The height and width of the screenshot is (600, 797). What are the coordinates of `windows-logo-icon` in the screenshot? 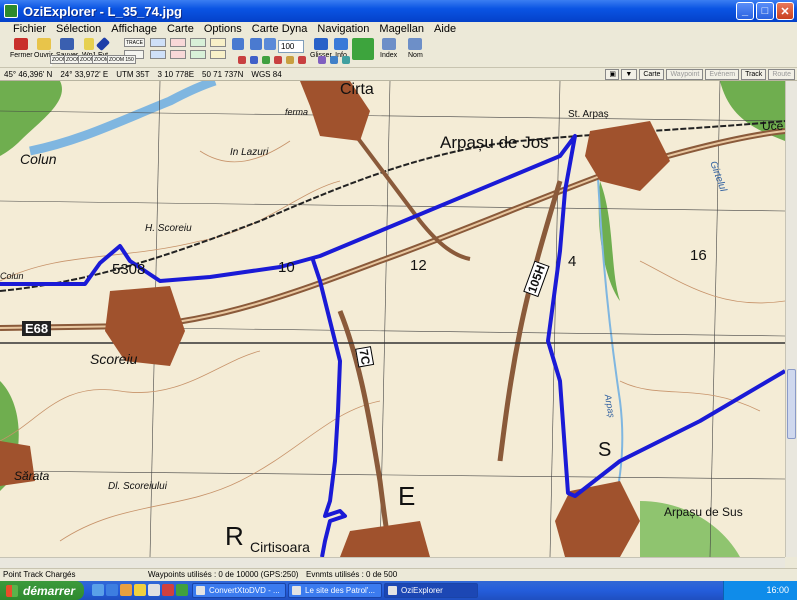 It's located at (12, 590).